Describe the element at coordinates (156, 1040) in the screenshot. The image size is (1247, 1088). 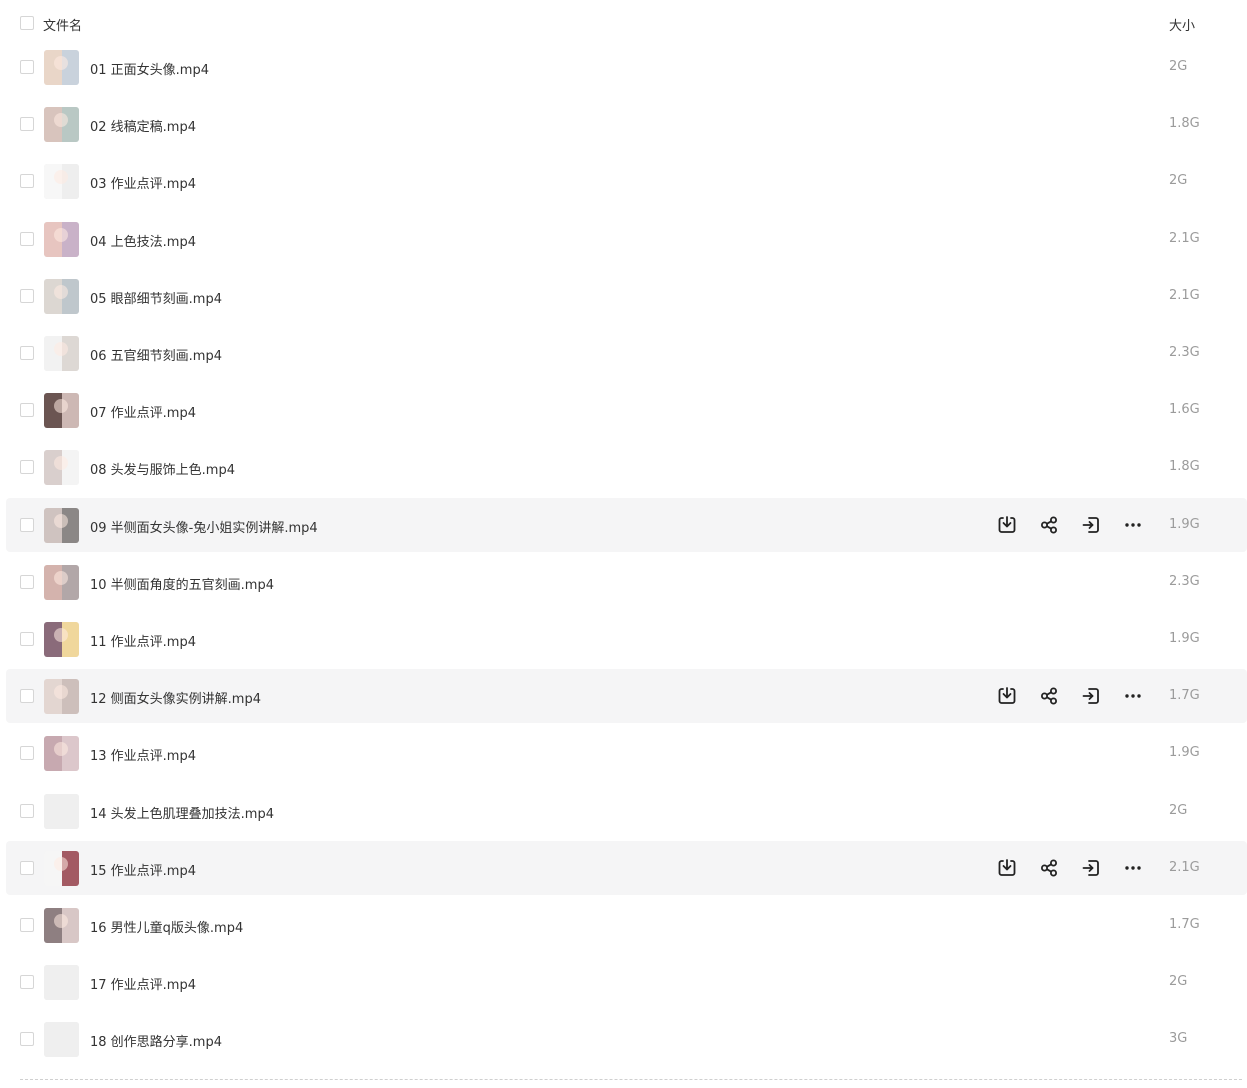
I see `file-name: 18 创作思路分享.mp4` at that location.